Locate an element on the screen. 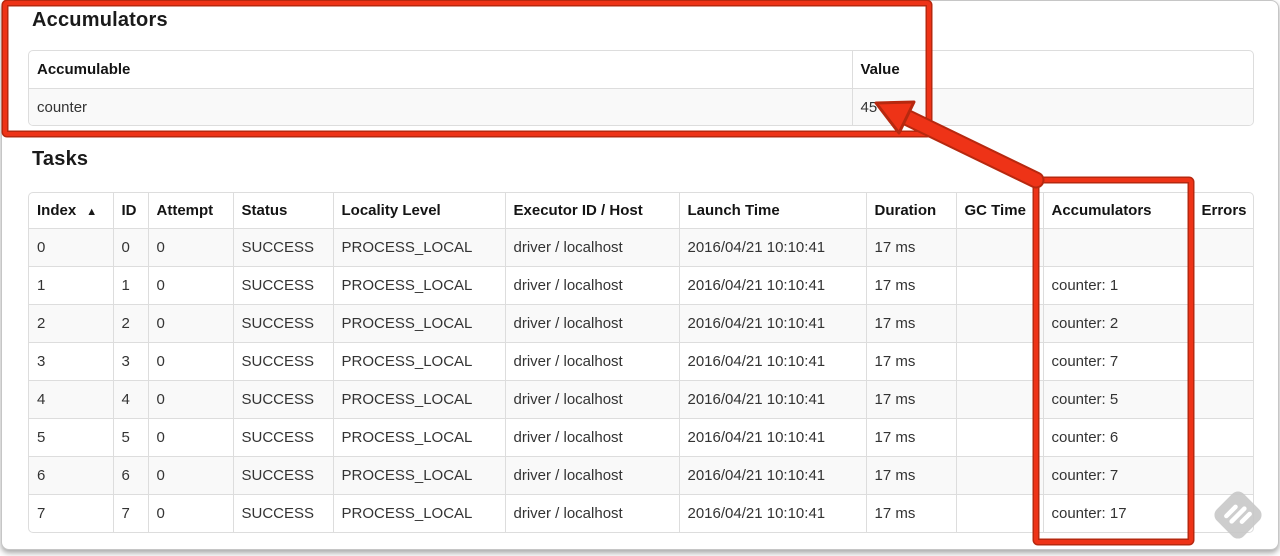 The width and height of the screenshot is (1280, 556). column-header-locality-level: Locality Level is located at coordinates (419, 211).